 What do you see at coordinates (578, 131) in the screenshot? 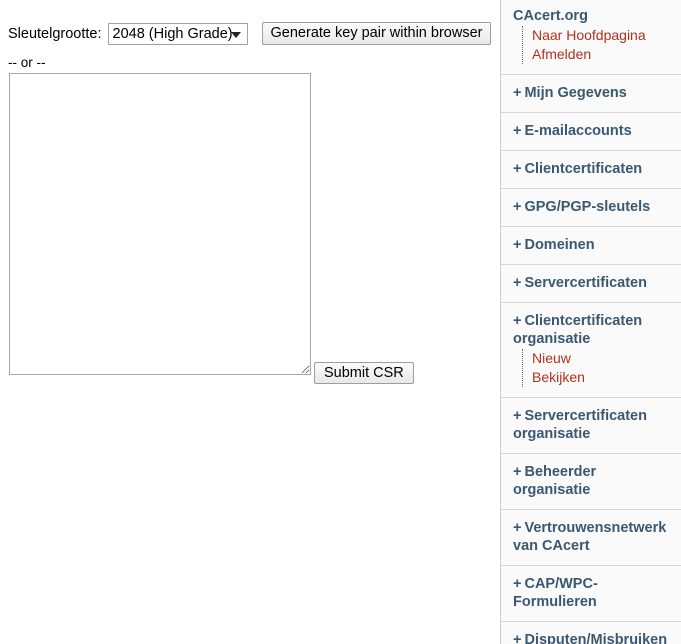
I see `sidebar-section-label: E-mailaccounts` at bounding box center [578, 131].